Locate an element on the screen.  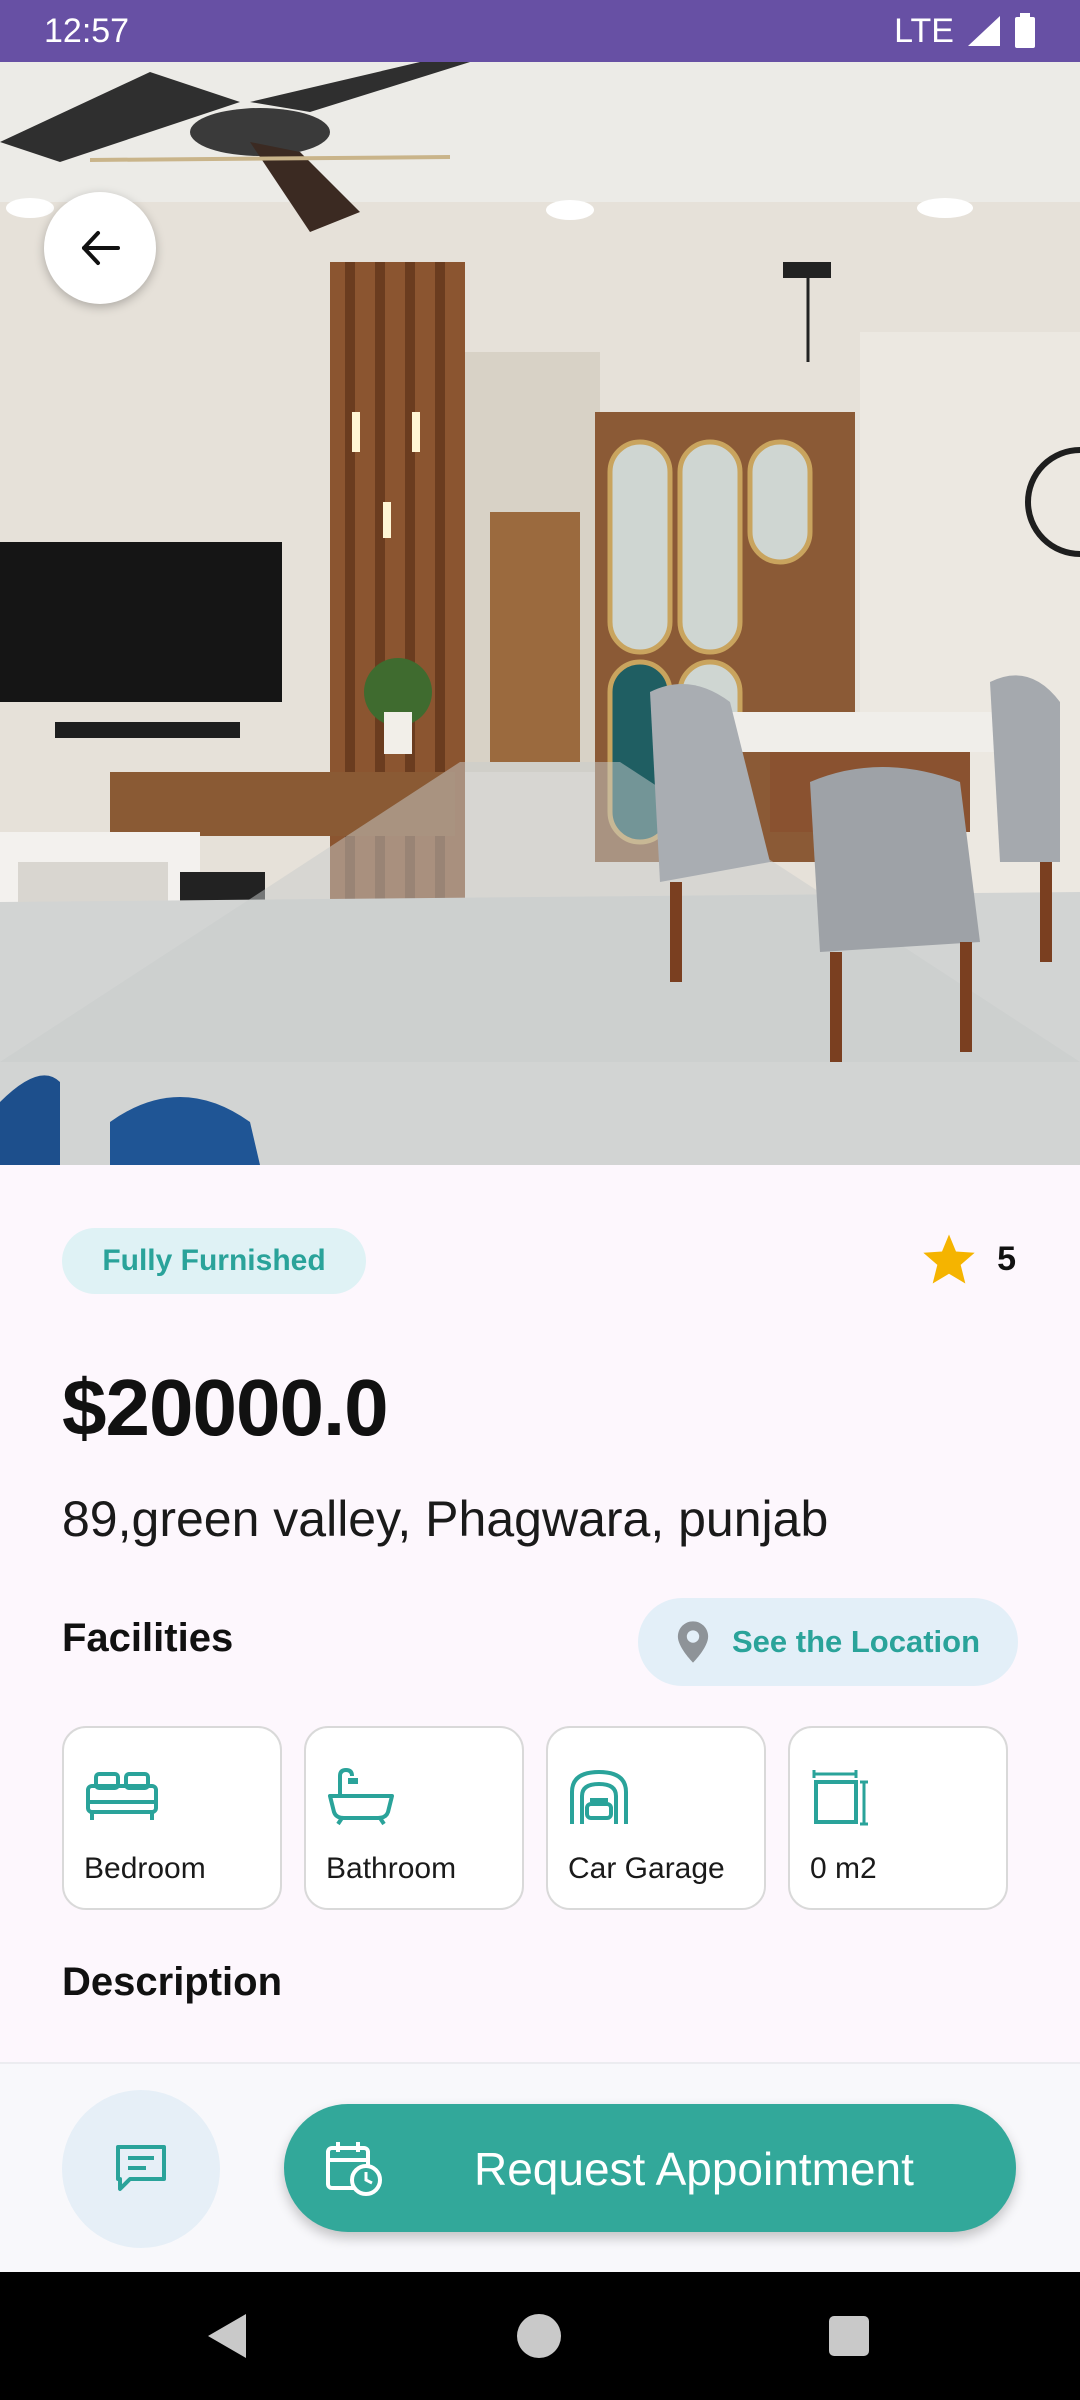
furnishing-label: Fully Furnished is located at coordinates (214, 1260).